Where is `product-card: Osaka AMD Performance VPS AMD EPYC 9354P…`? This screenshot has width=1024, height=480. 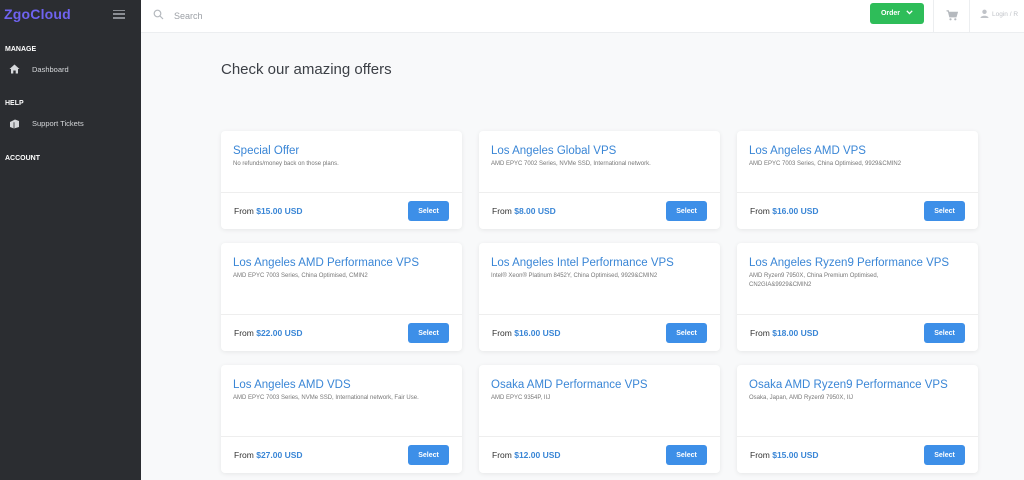 product-card: Osaka AMD Performance VPS AMD EPYC 9354P… is located at coordinates (599, 419).